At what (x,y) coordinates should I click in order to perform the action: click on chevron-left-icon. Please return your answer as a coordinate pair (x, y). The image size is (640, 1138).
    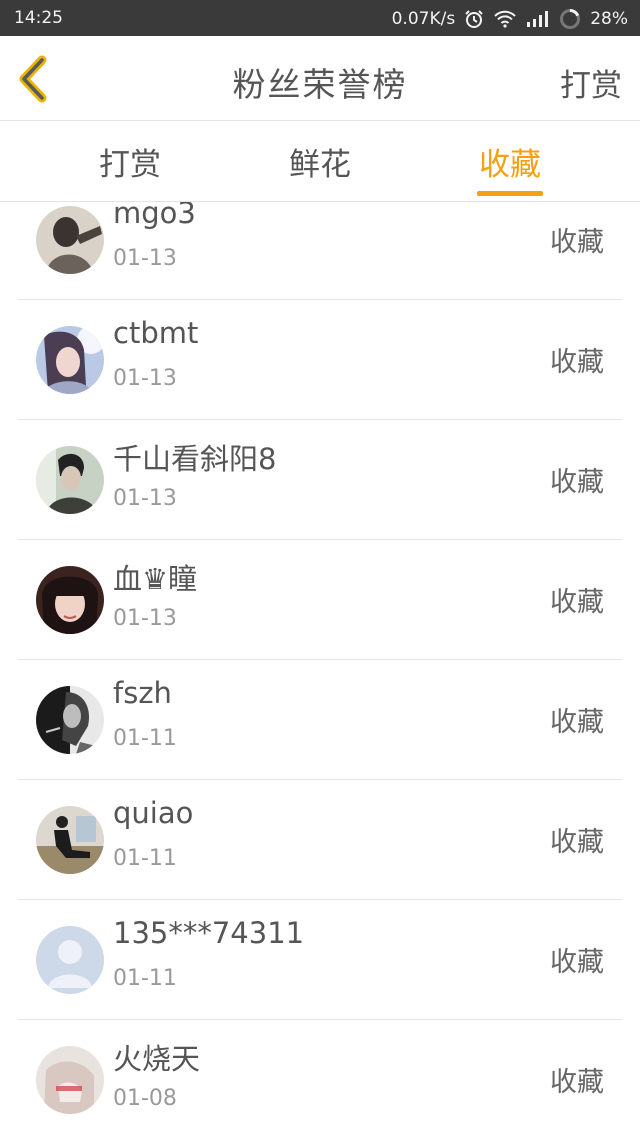
    Looking at the image, I should click on (36, 81).